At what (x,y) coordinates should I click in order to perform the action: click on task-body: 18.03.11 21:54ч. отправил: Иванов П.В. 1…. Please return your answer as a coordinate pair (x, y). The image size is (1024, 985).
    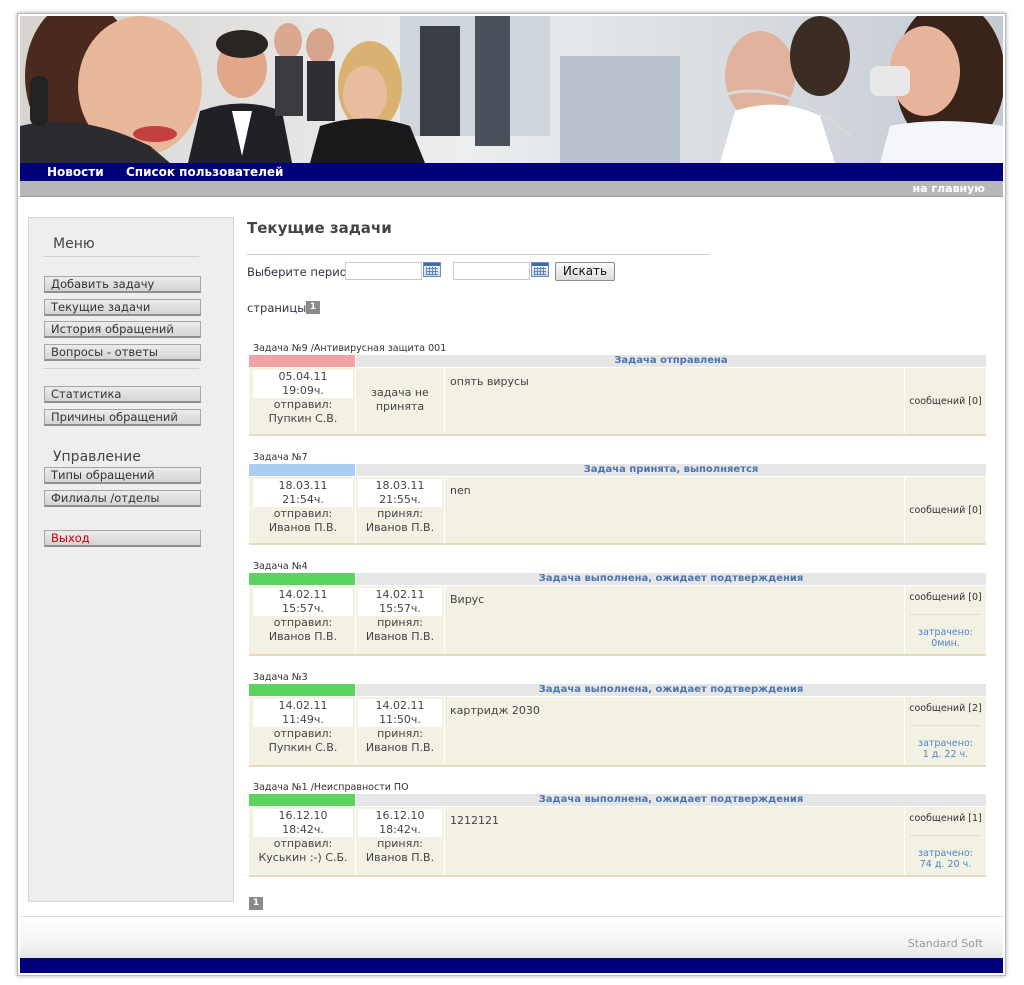
    Looking at the image, I should click on (617, 511).